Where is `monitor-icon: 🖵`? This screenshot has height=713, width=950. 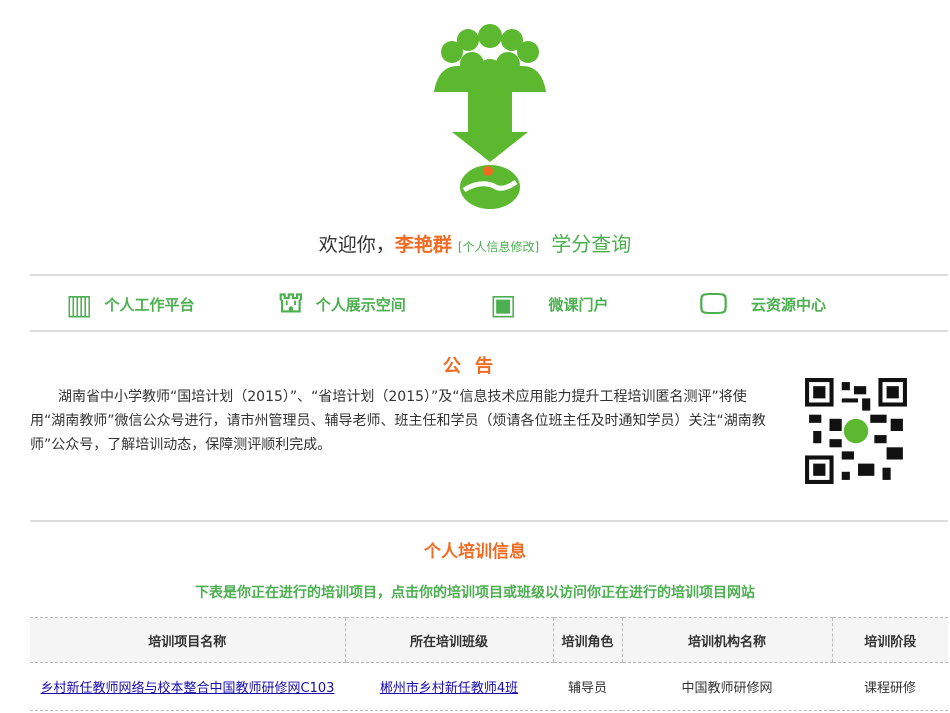 monitor-icon: 🖵 is located at coordinates (713, 303).